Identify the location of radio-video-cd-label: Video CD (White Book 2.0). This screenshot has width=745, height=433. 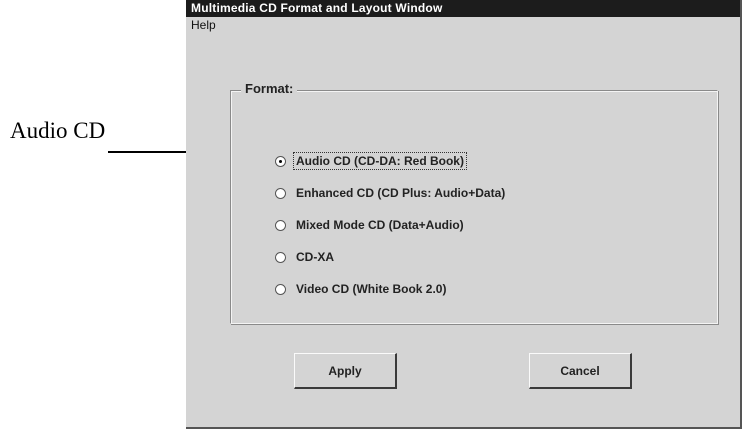
(371, 289).